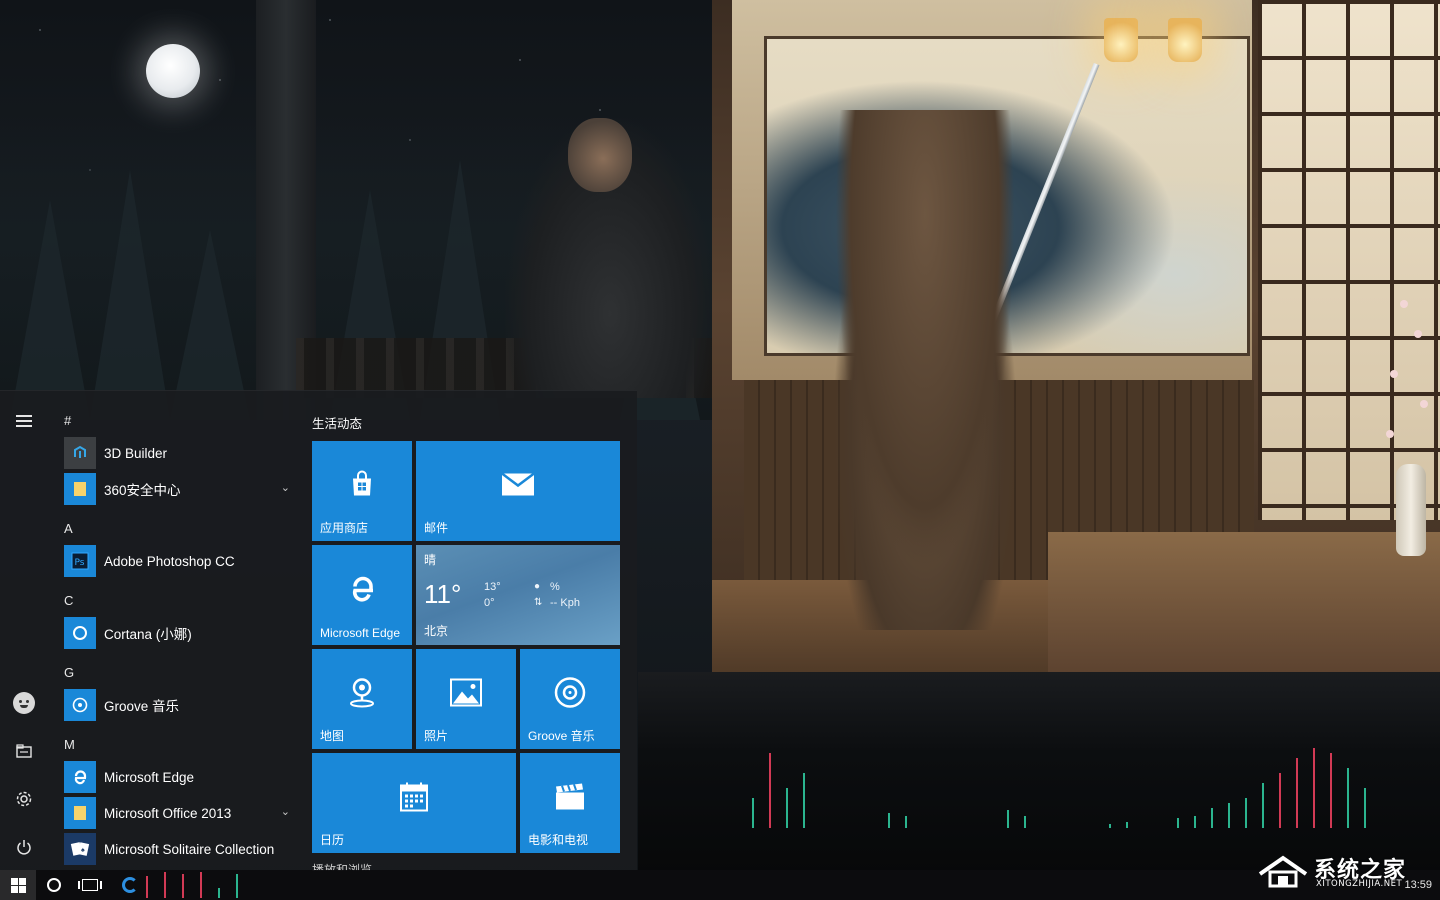 This screenshot has width=1440, height=900. What do you see at coordinates (492, 587) in the screenshot?
I see `weather-high: 13°` at bounding box center [492, 587].